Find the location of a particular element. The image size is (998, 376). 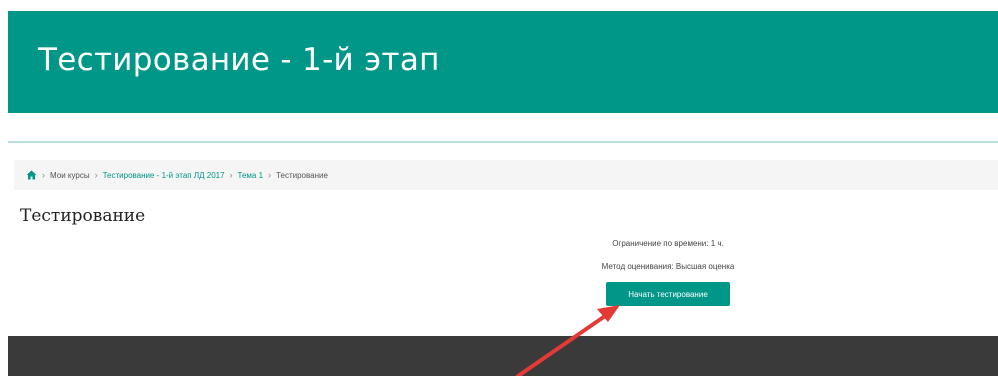

breadcrumb-current: Тестирование is located at coordinates (302, 175).